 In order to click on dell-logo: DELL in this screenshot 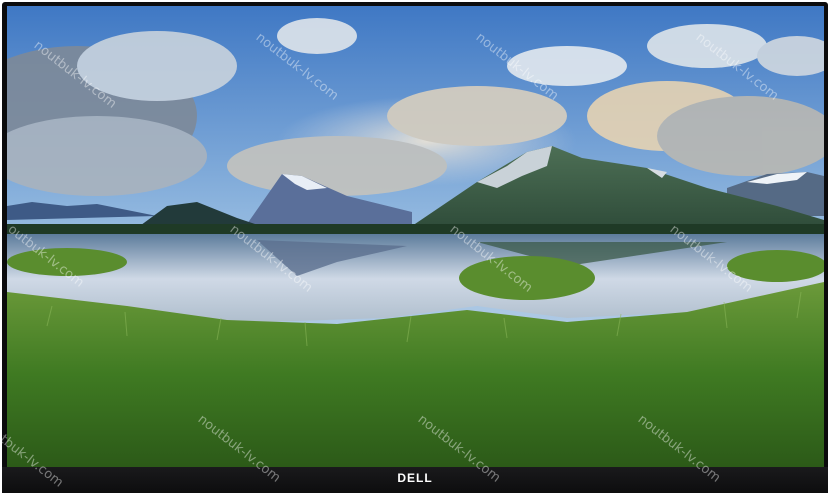, I will do `click(415, 478)`.